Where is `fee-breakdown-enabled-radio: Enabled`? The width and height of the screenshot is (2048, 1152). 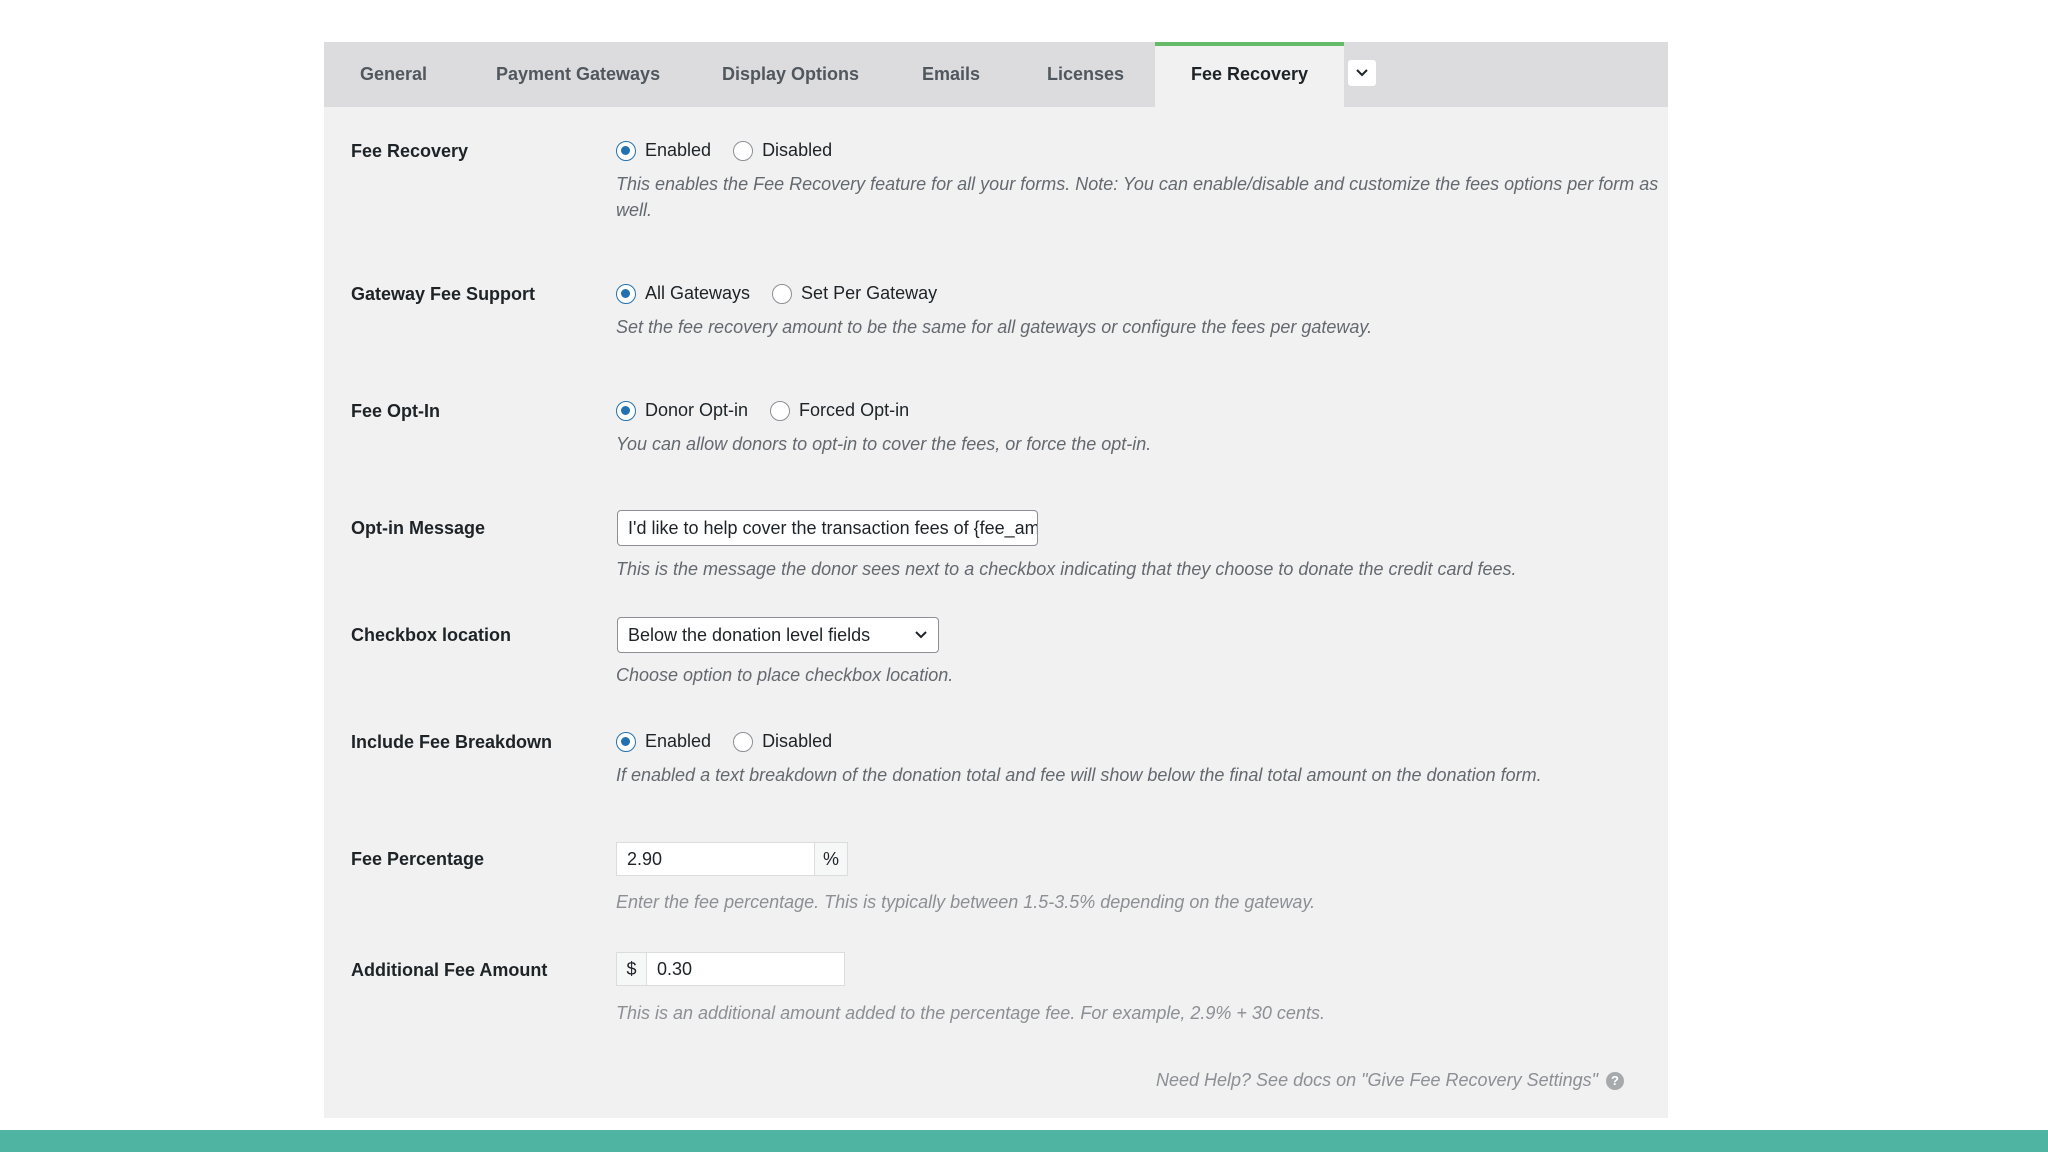 fee-breakdown-enabled-radio: Enabled is located at coordinates (663, 741).